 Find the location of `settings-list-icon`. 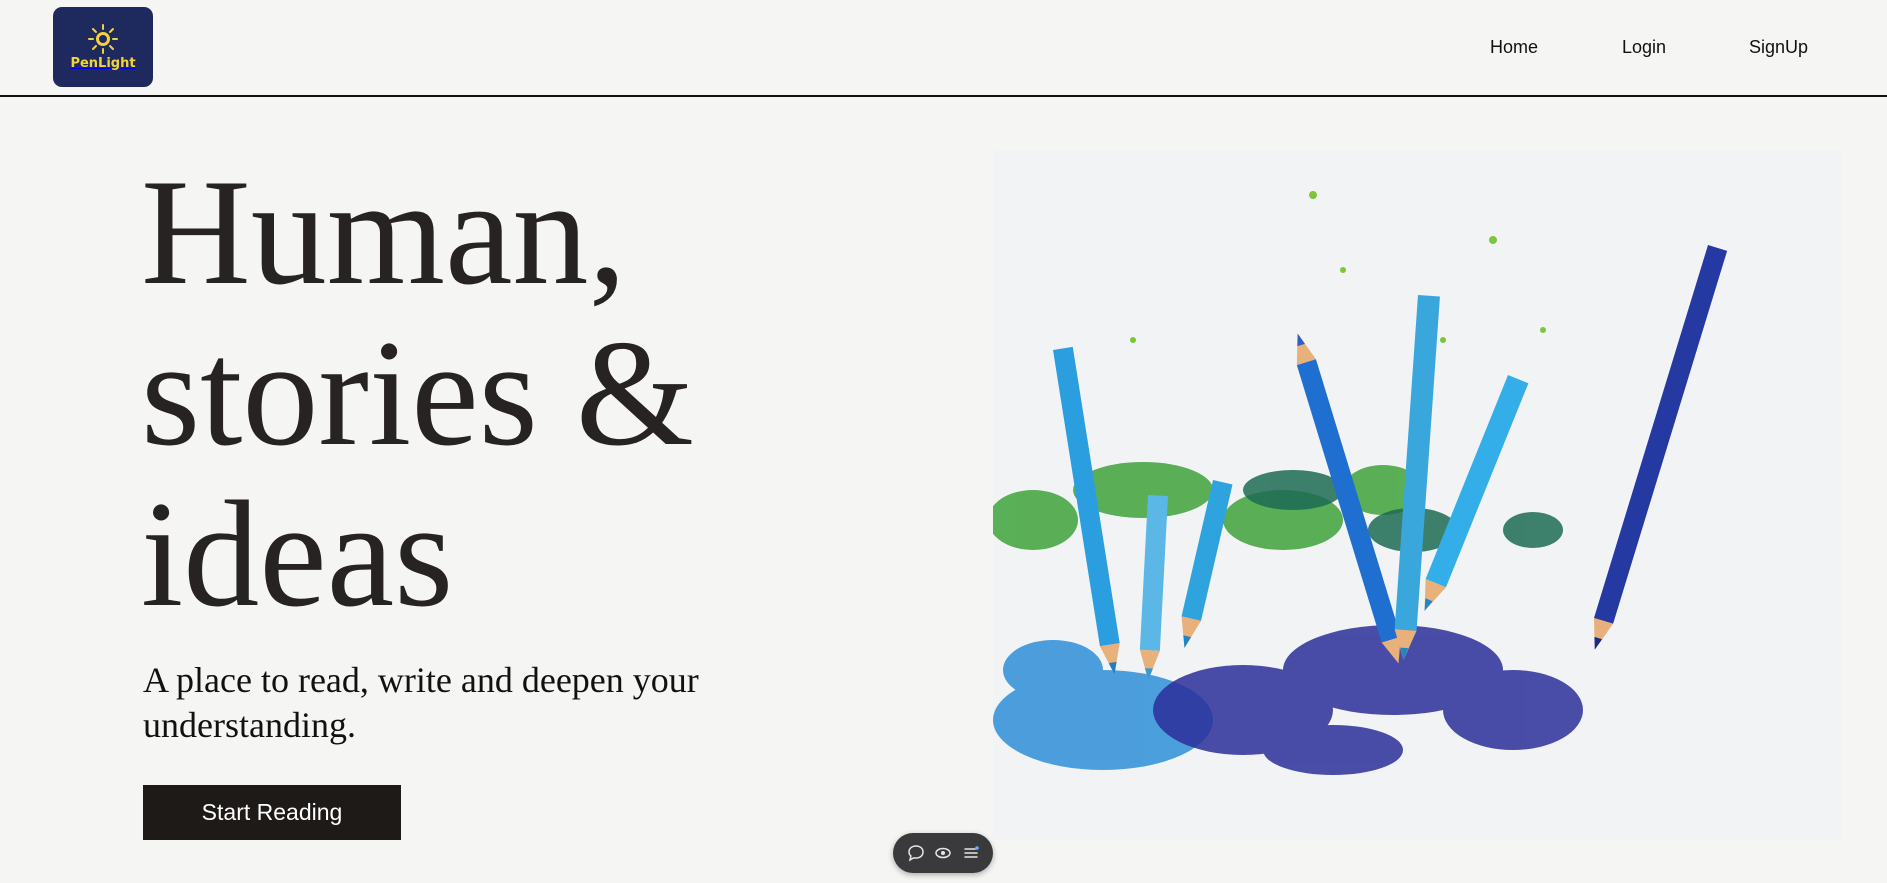

settings-list-icon is located at coordinates (971, 853).